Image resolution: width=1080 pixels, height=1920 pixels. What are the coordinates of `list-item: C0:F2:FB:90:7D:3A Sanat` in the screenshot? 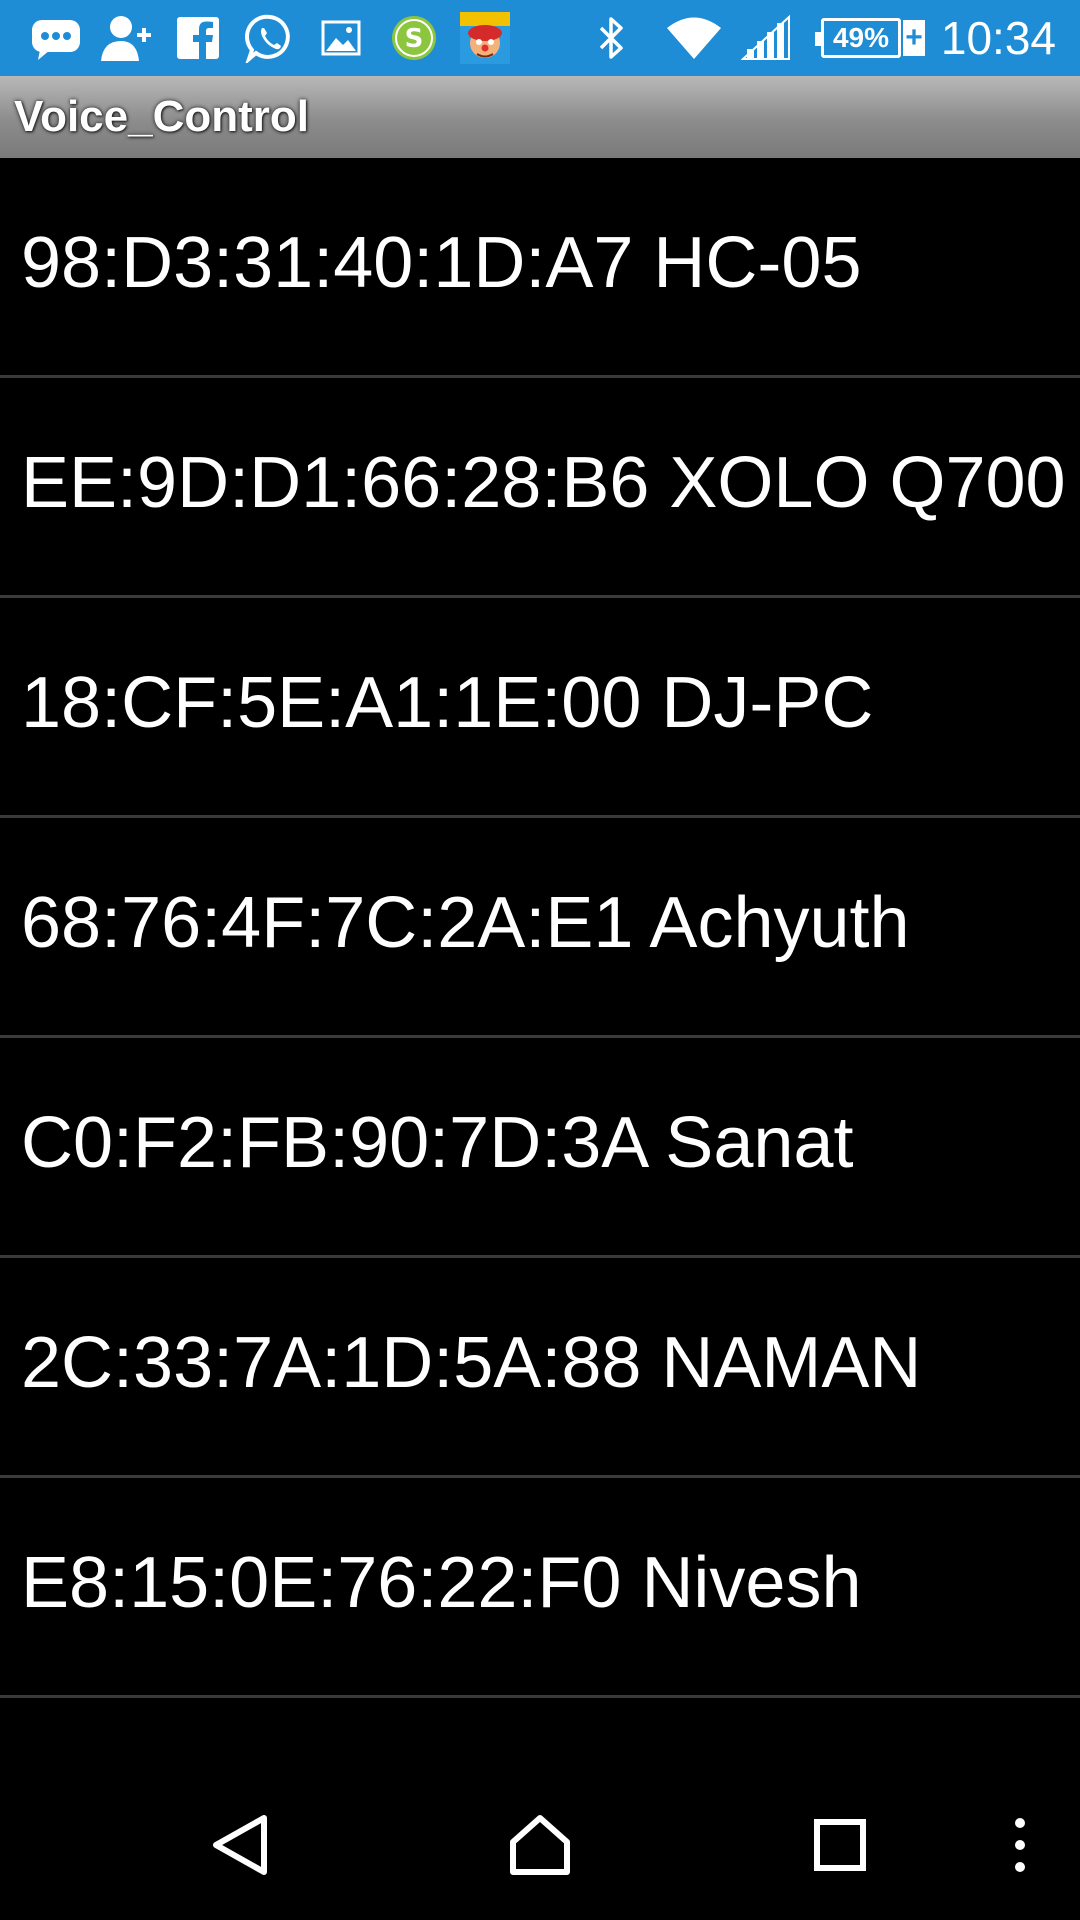 It's located at (540, 1148).